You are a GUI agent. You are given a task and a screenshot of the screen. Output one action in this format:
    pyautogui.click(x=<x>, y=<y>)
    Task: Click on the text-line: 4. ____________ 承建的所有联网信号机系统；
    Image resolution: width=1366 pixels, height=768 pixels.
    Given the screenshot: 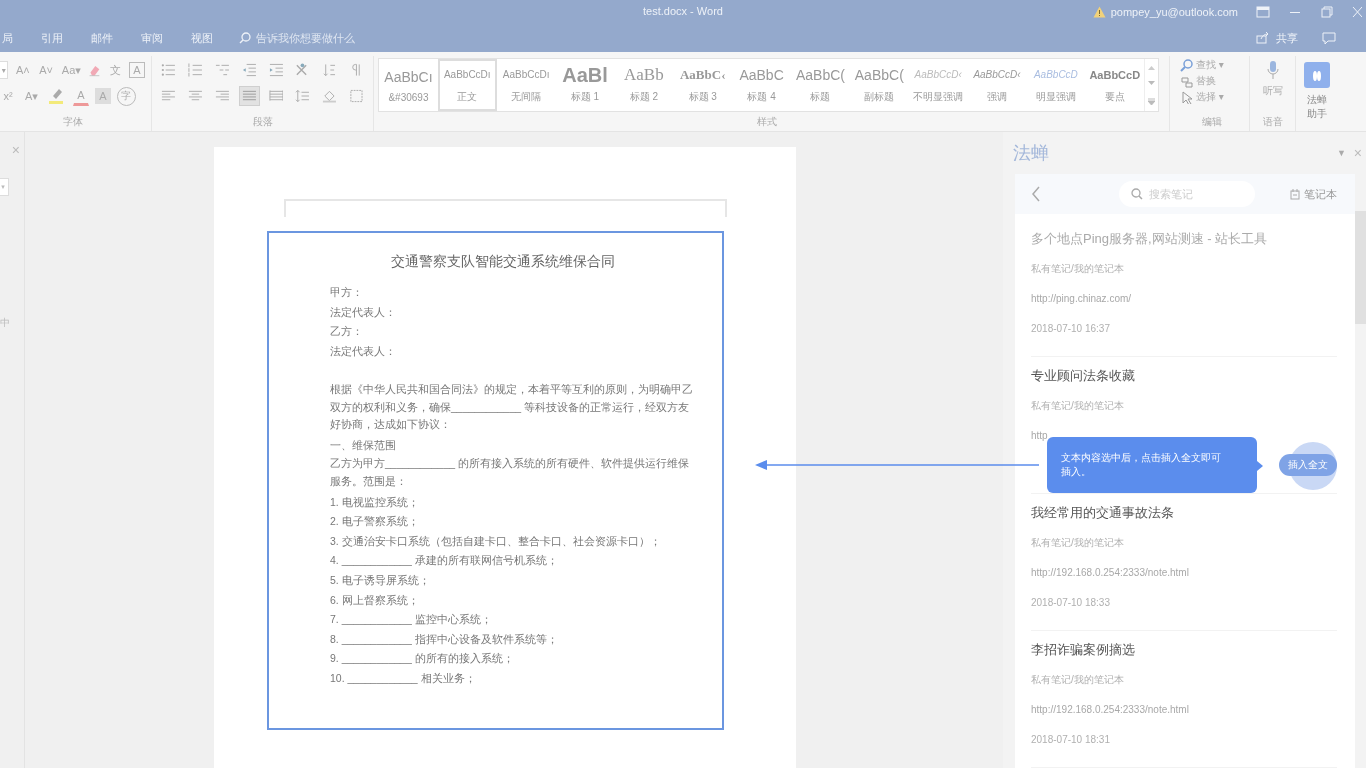 What is the action you would take?
    pyautogui.click(x=444, y=561)
    